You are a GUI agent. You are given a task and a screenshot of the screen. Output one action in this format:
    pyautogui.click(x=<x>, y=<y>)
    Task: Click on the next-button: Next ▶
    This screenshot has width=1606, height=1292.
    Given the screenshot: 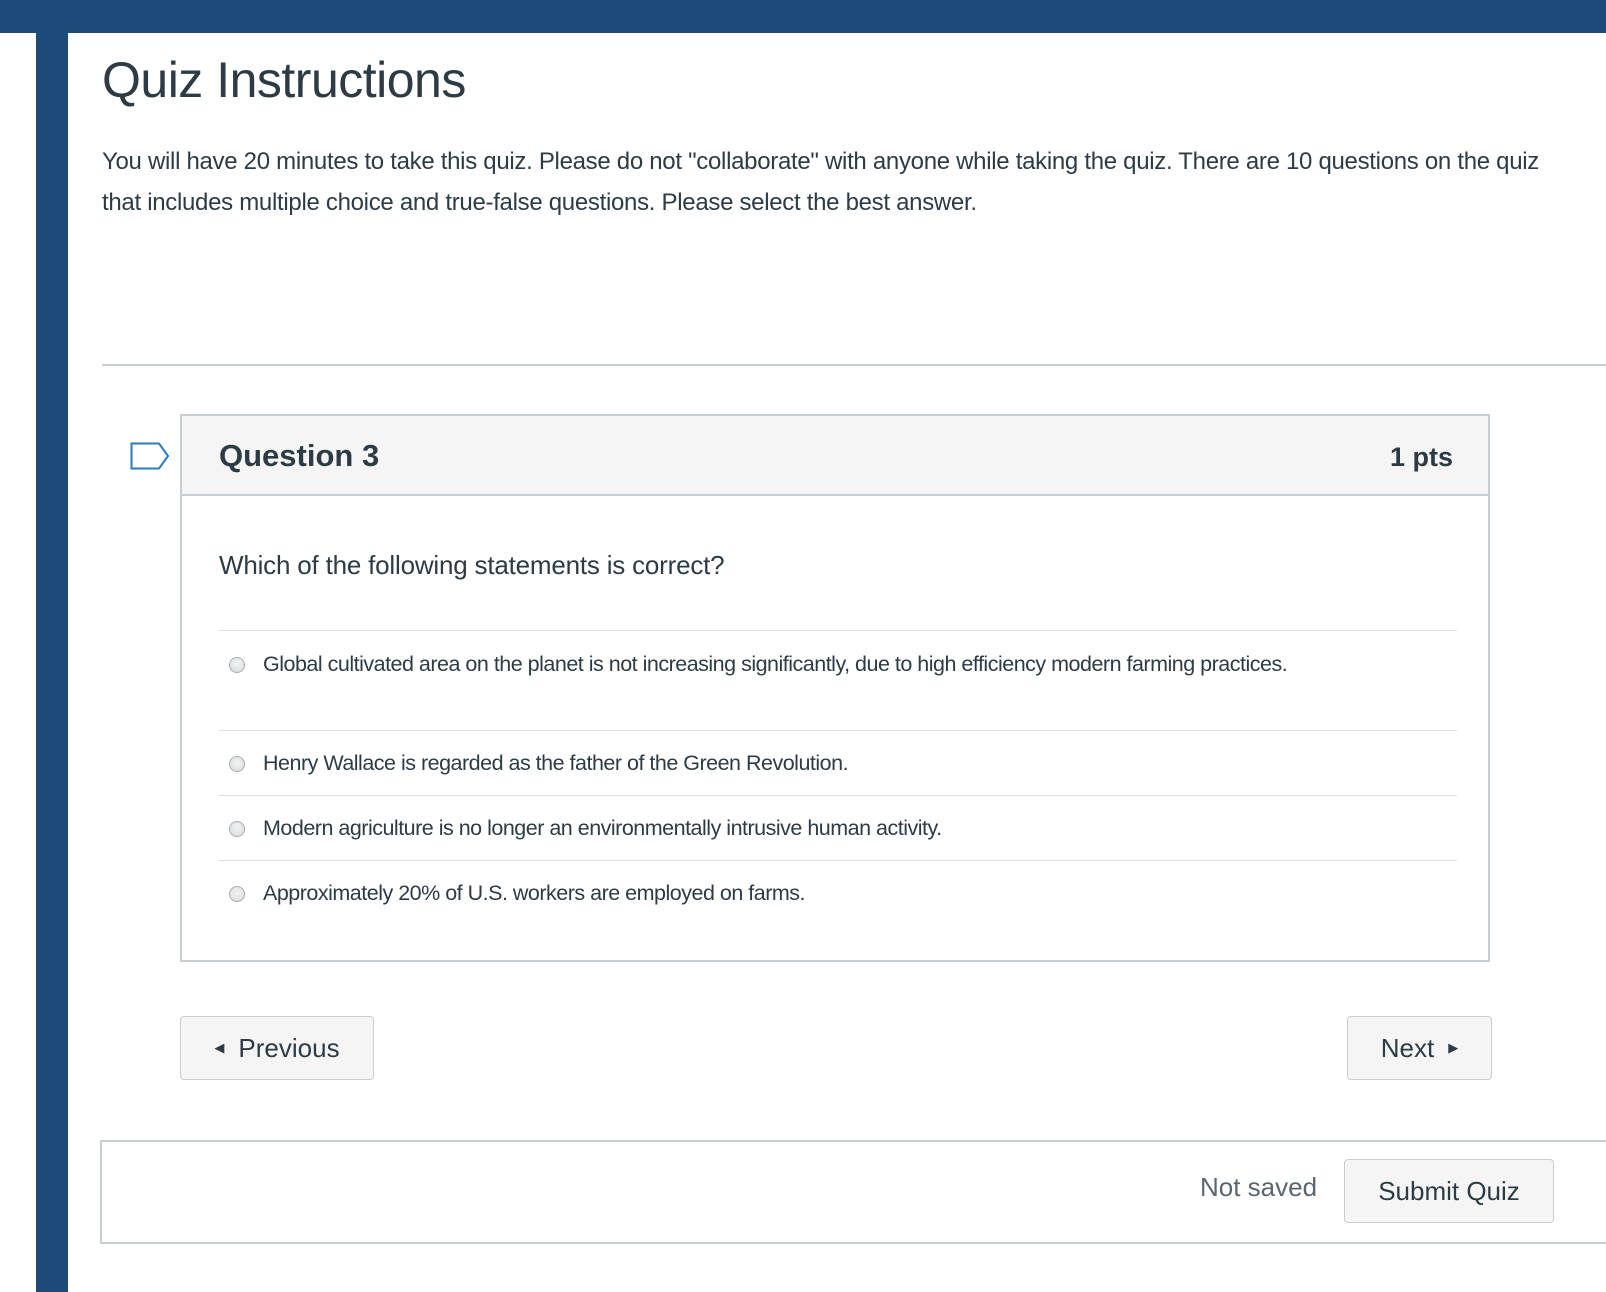 What is the action you would take?
    pyautogui.click(x=1419, y=1048)
    